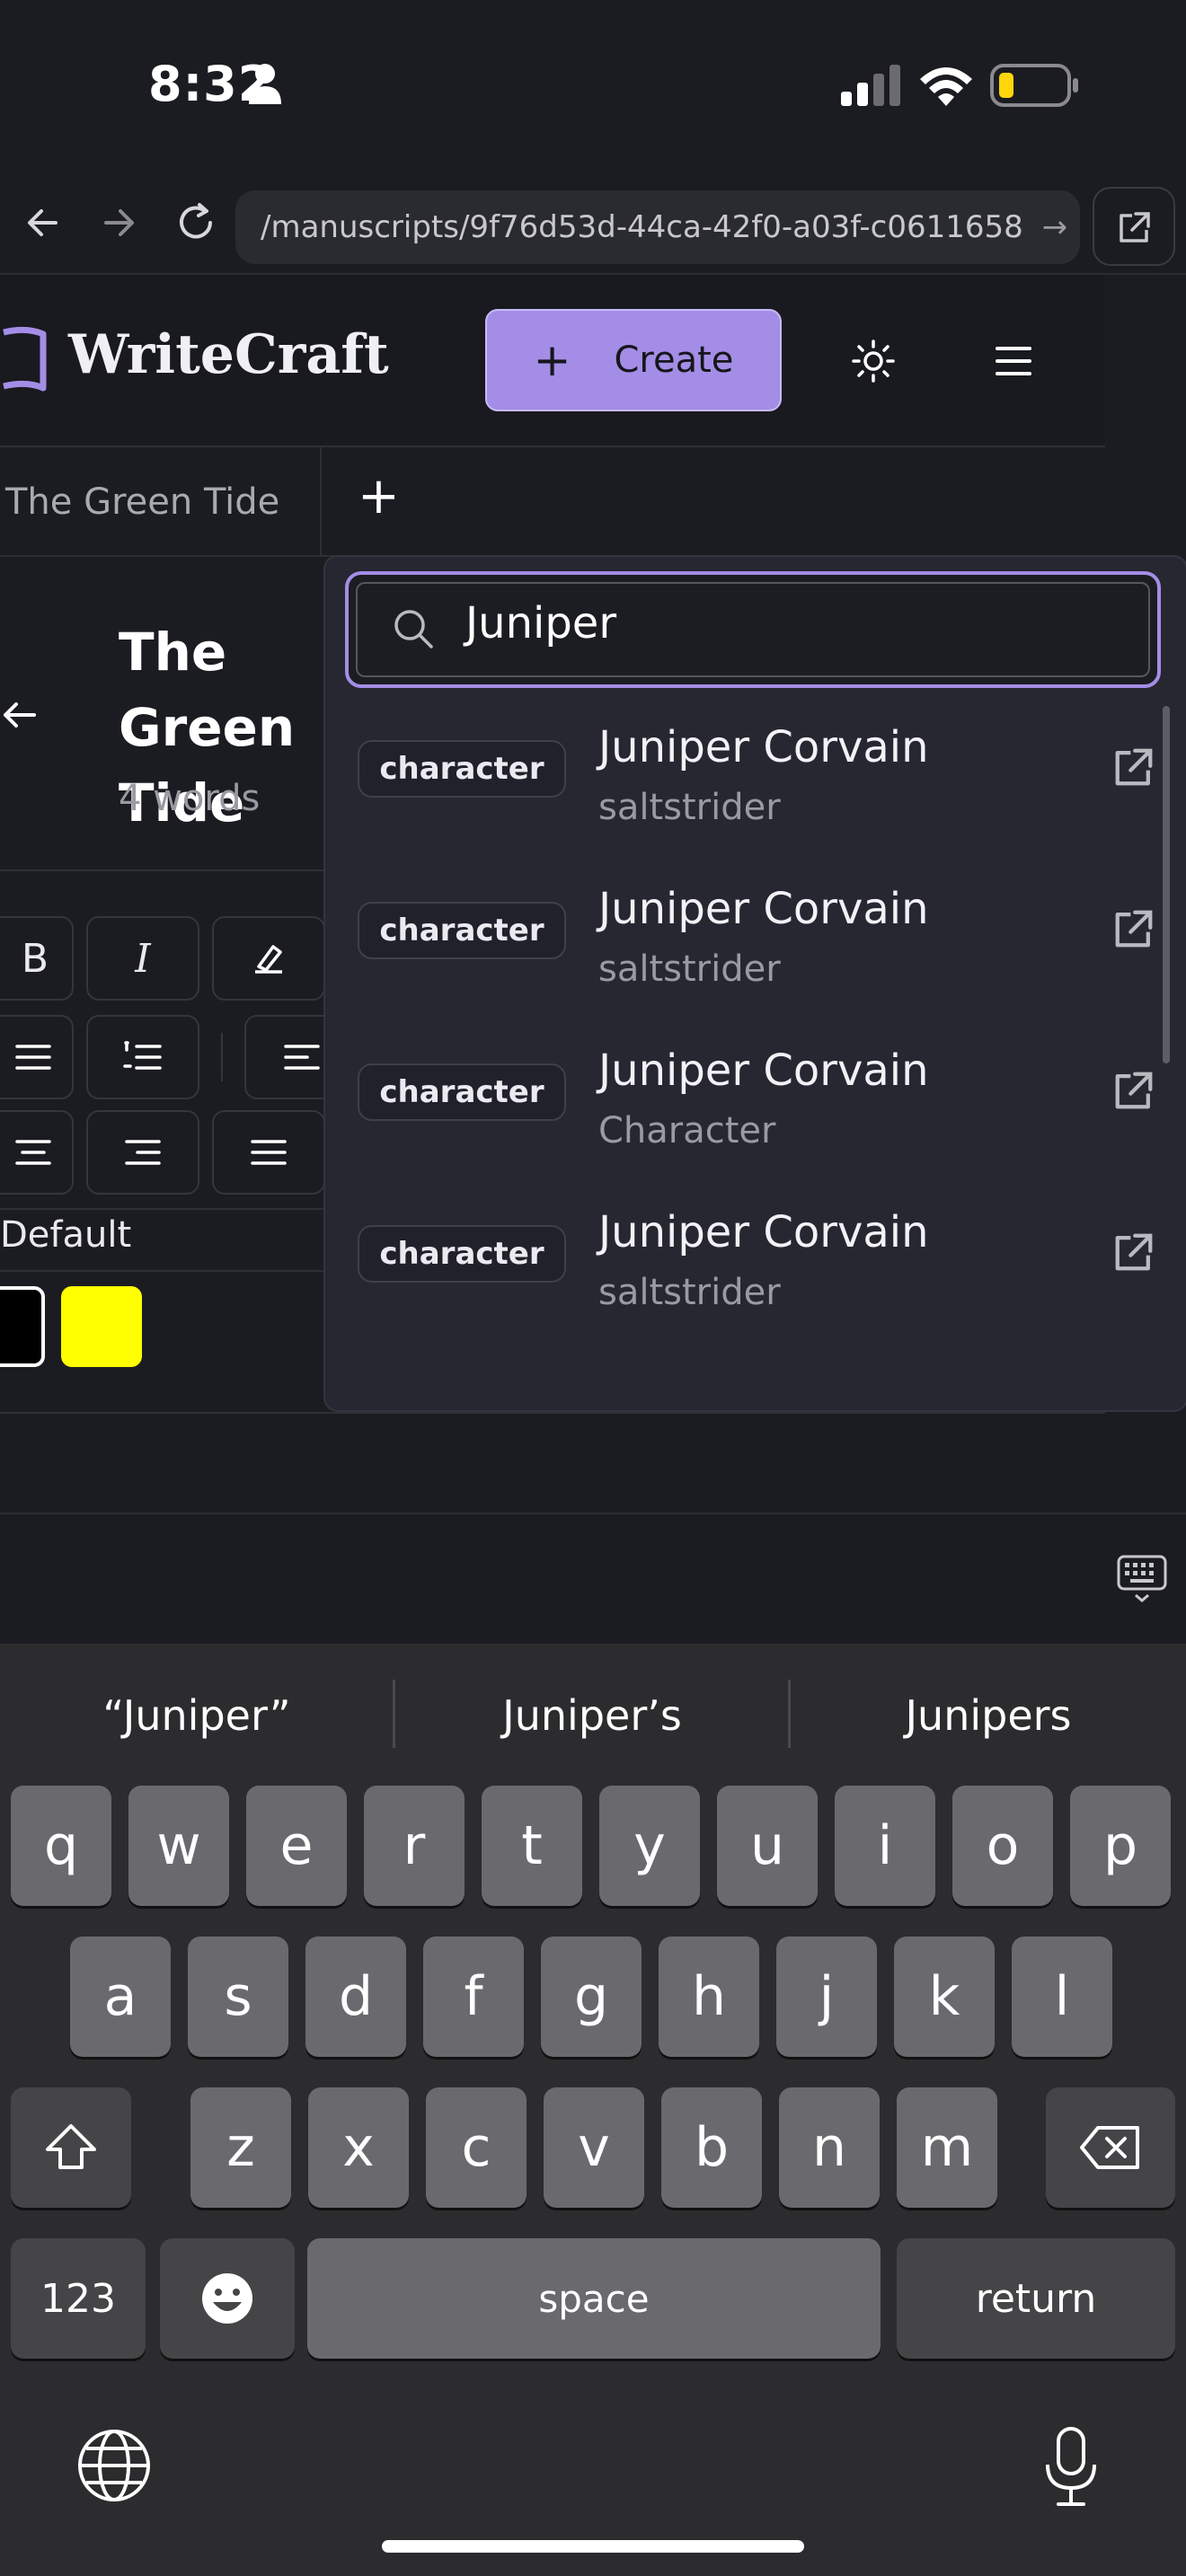 Image resolution: width=1186 pixels, height=2576 pixels. I want to click on color-swatch-yellow, so click(101, 1326).